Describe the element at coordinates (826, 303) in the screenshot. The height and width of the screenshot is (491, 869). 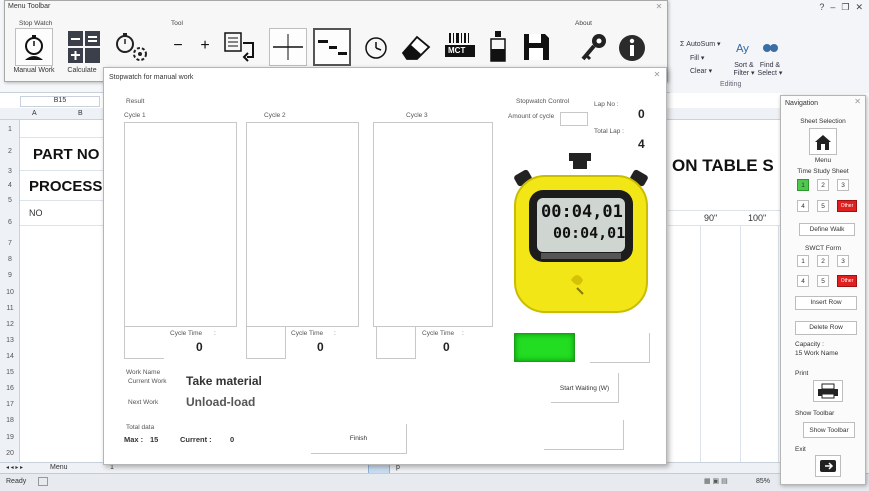
I see `insert-row-button: Insert Row` at that location.